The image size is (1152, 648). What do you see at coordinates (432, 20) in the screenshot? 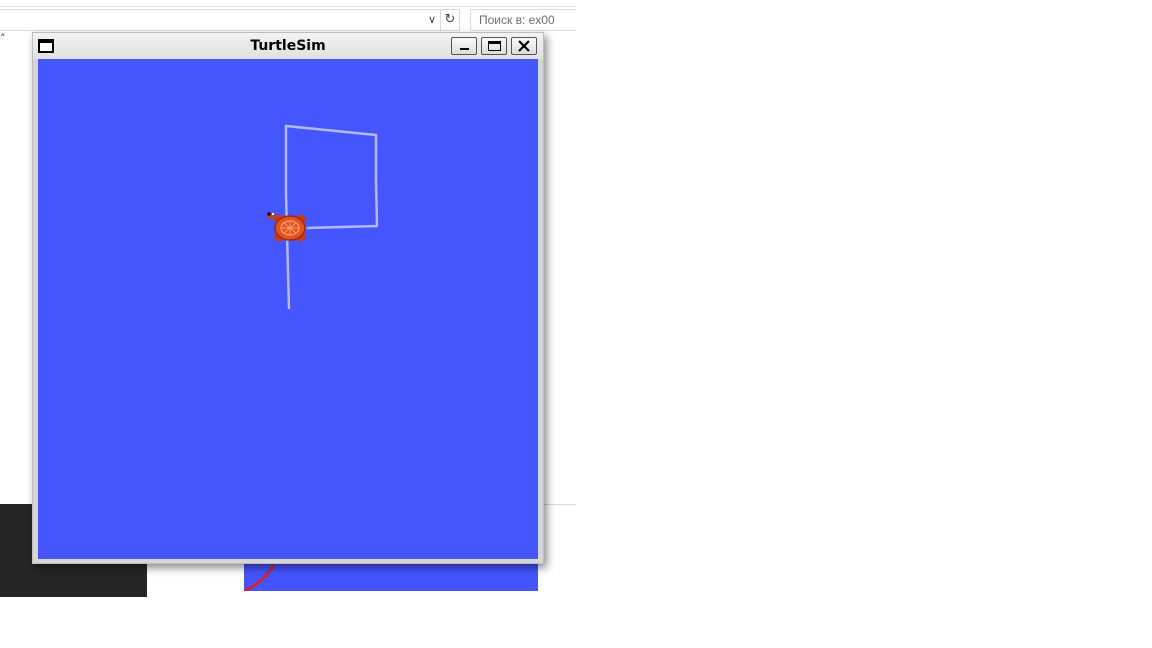
I see `chevron-down-icon: ∨` at bounding box center [432, 20].